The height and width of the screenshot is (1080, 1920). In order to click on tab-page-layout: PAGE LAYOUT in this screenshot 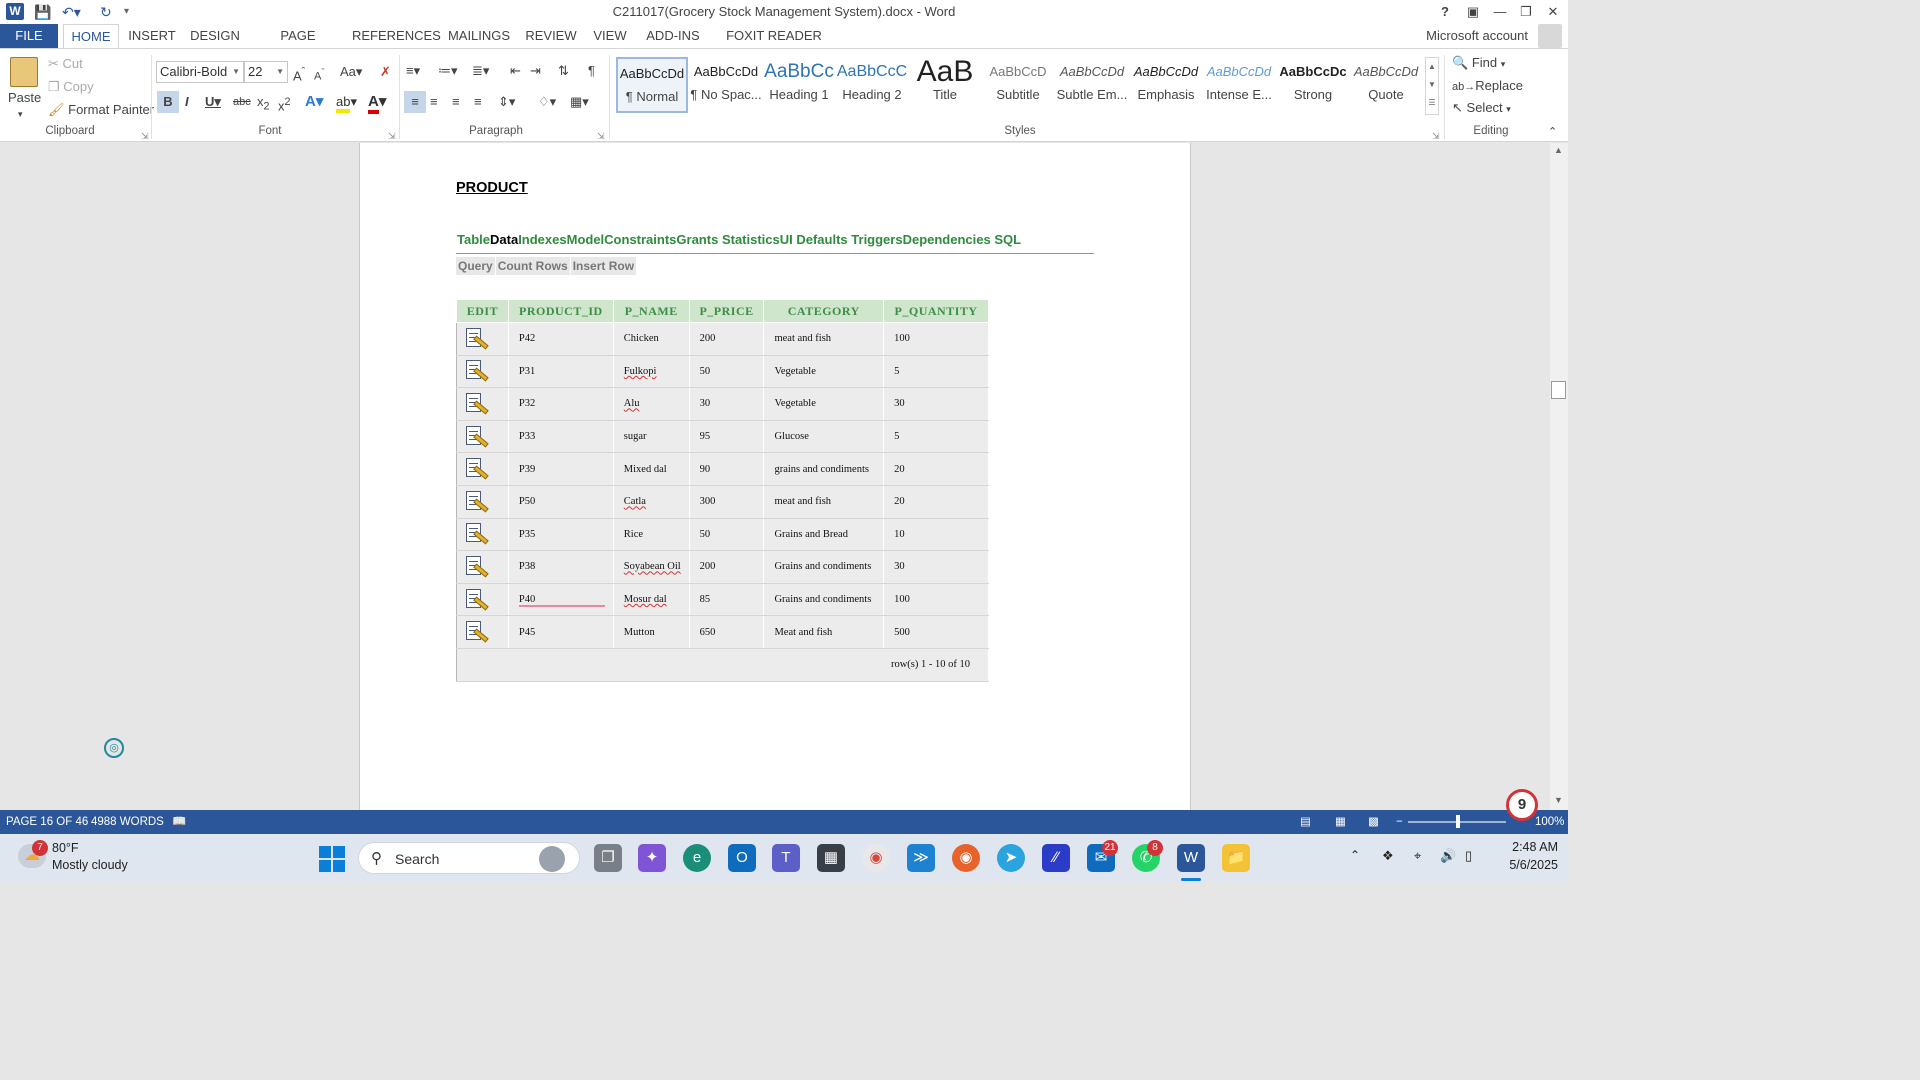, I will do `click(298, 45)`.